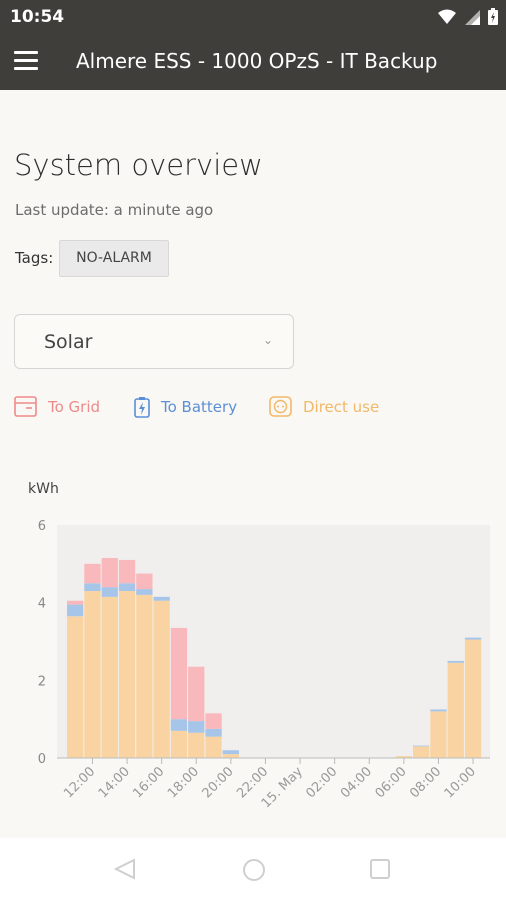 This screenshot has height=900, width=506. What do you see at coordinates (356, 782) in the screenshot?
I see `x-tick-label: 04:00` at bounding box center [356, 782].